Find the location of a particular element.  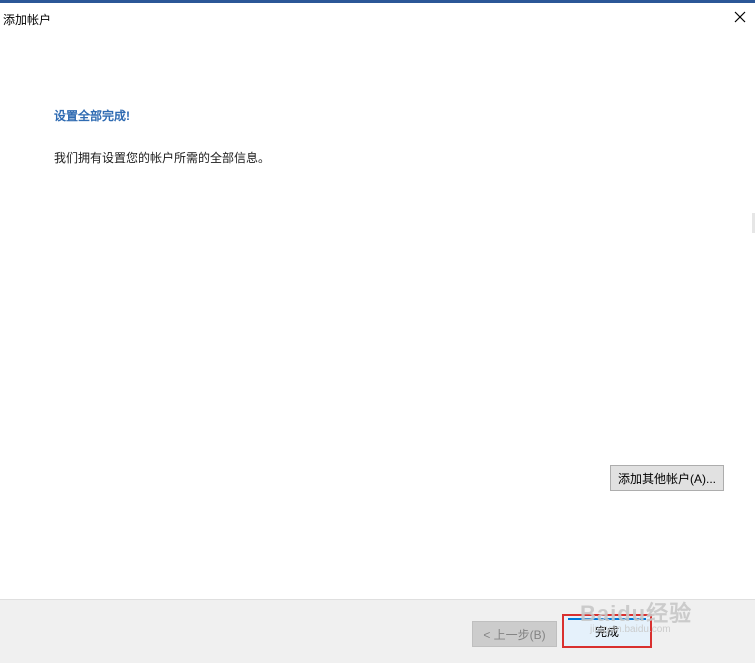

close-icon is located at coordinates (740, 17).